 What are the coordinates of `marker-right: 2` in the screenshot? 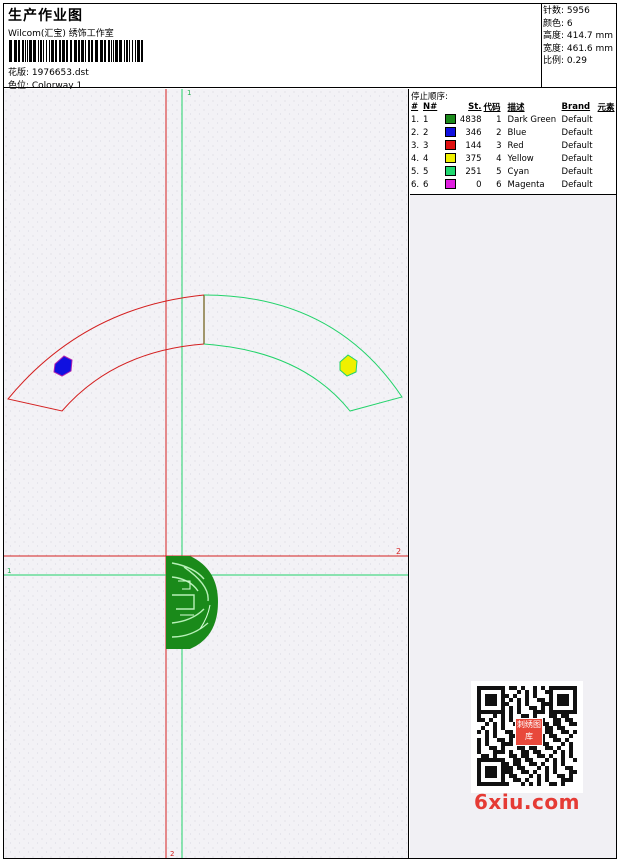 It's located at (398, 551).